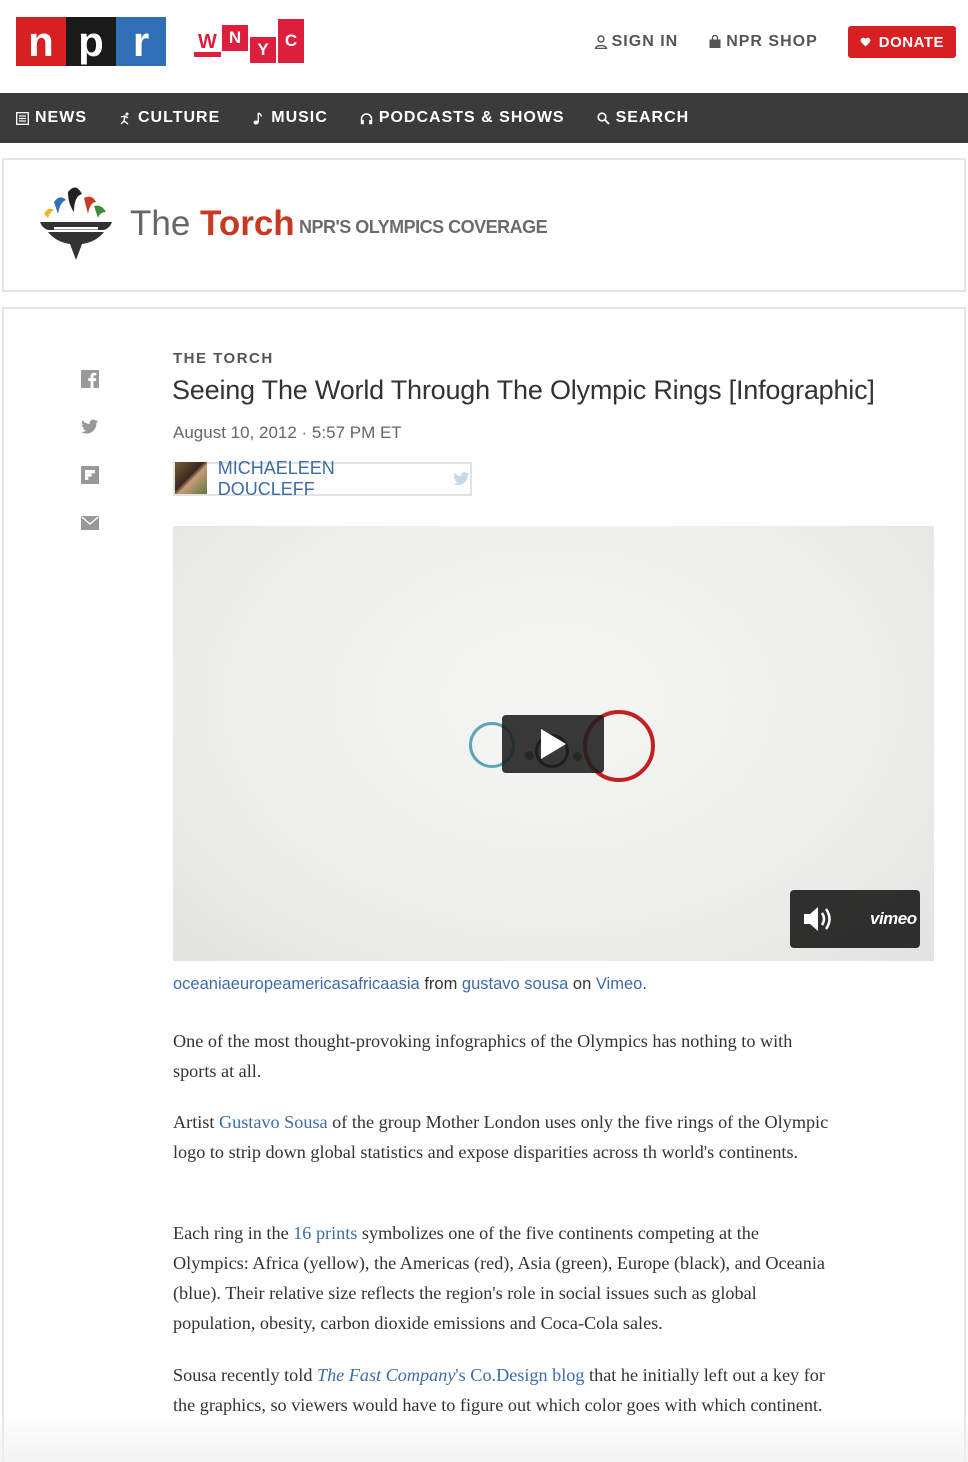 The height and width of the screenshot is (1462, 968). What do you see at coordinates (41, 41) in the screenshot?
I see `npr-logo-n: n` at bounding box center [41, 41].